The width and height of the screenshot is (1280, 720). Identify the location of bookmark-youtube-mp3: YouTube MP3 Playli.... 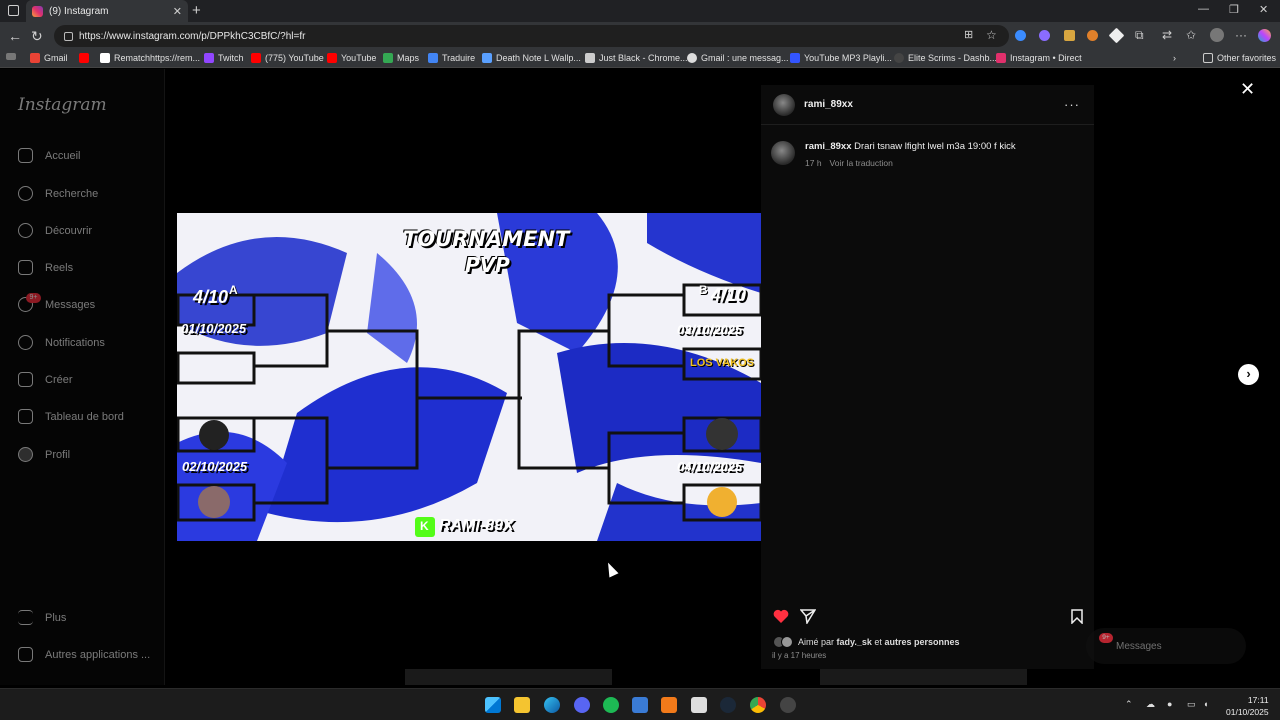
(841, 58).